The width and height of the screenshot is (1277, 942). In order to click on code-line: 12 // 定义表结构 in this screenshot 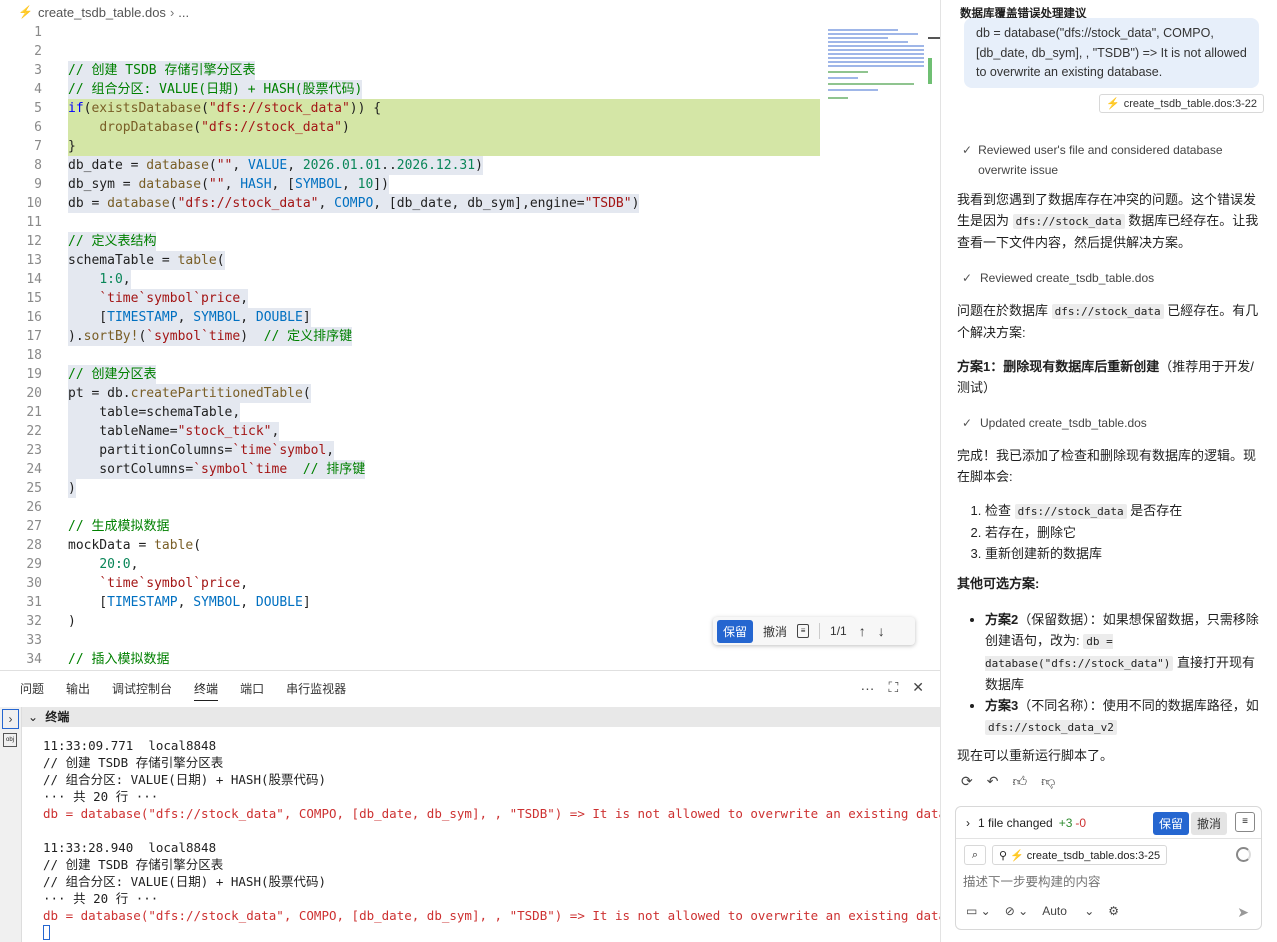, I will do `click(412, 241)`.